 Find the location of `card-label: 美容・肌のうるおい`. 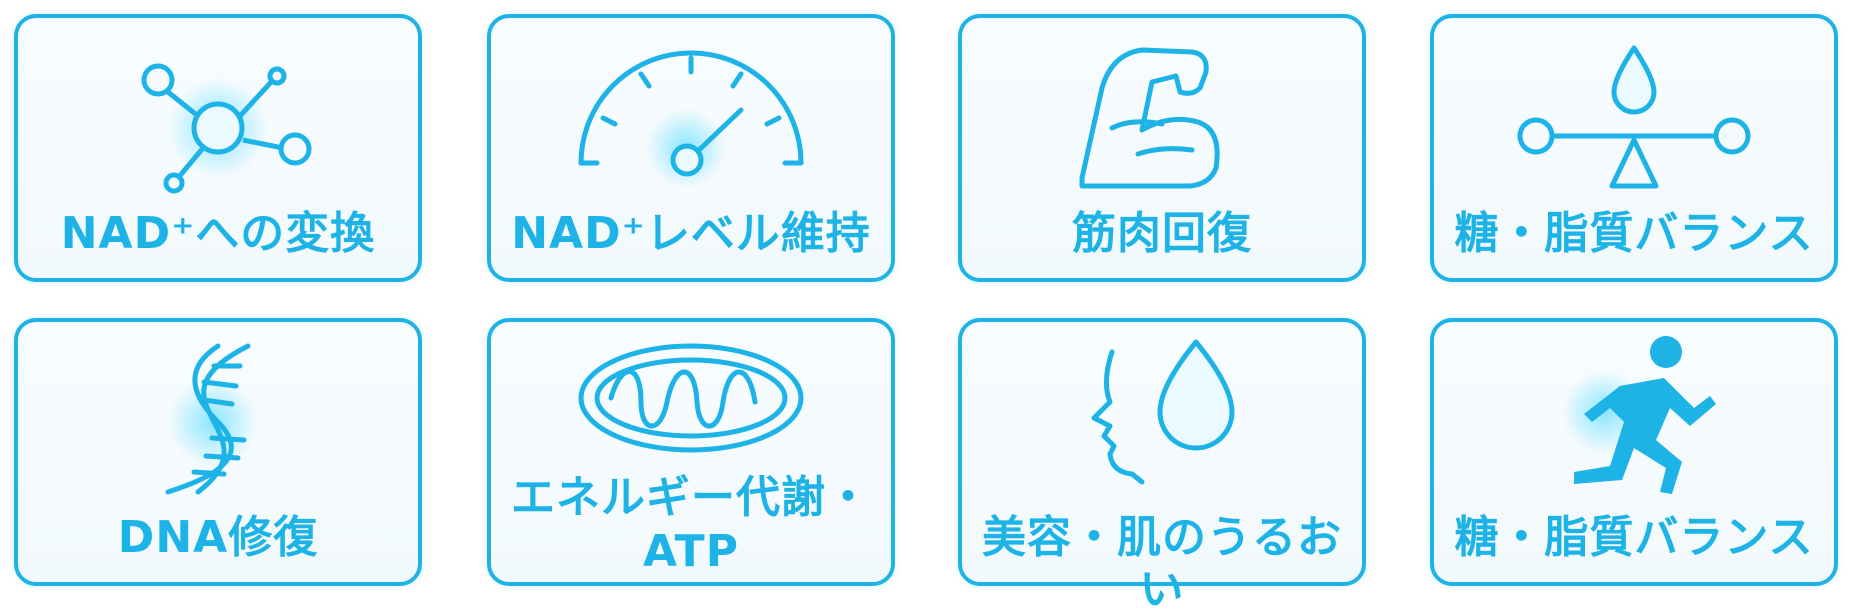

card-label: 美容・肌のうるおい is located at coordinates (1162, 560).